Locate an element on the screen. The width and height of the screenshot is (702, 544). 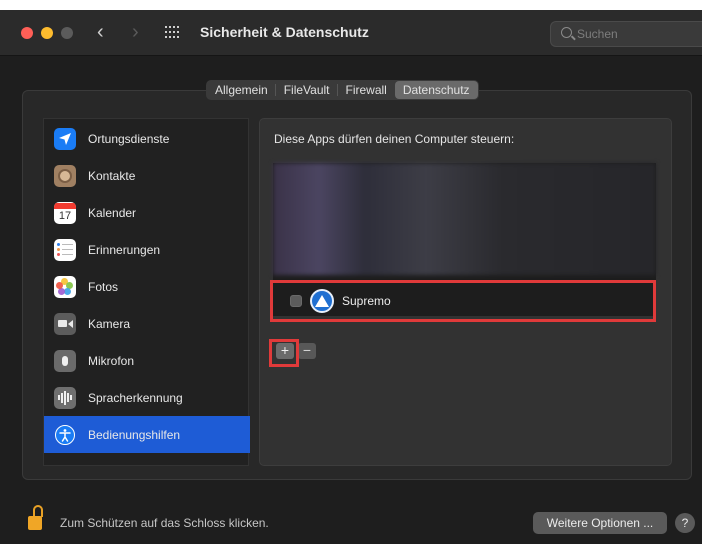
lock-hint-text: Zum Schützen auf das Schloss klicken. is located at coordinates (164, 523).